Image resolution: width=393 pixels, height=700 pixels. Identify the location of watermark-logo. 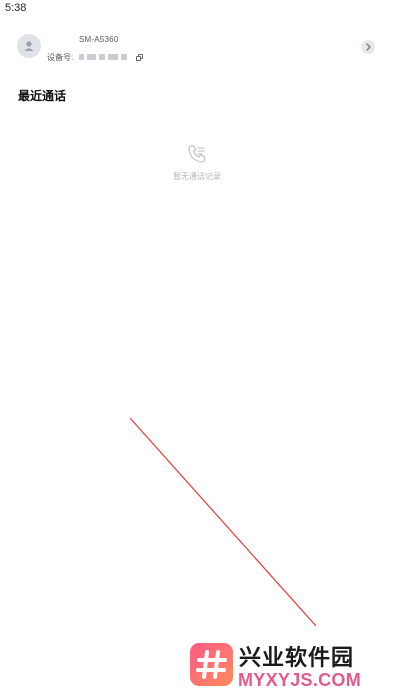
(211, 664).